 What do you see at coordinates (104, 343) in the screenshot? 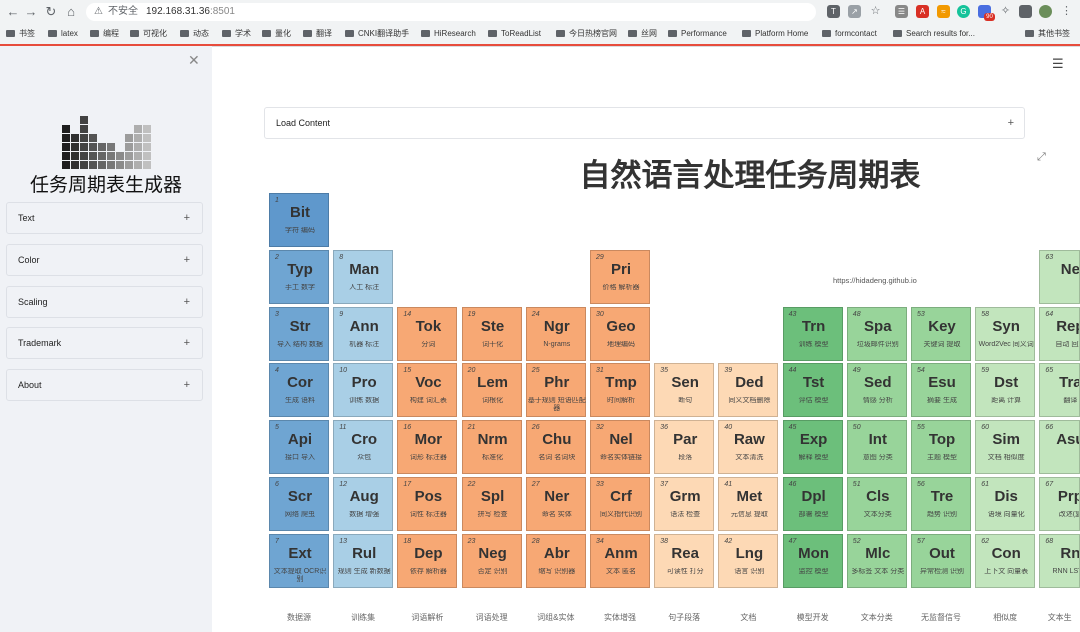
I see `expander-trademark: Trademark +` at bounding box center [104, 343].